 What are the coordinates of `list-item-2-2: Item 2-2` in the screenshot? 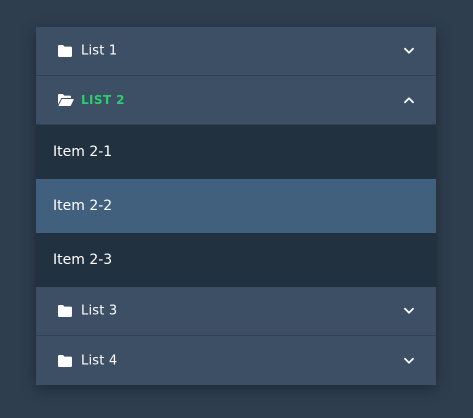 It's located at (236, 206).